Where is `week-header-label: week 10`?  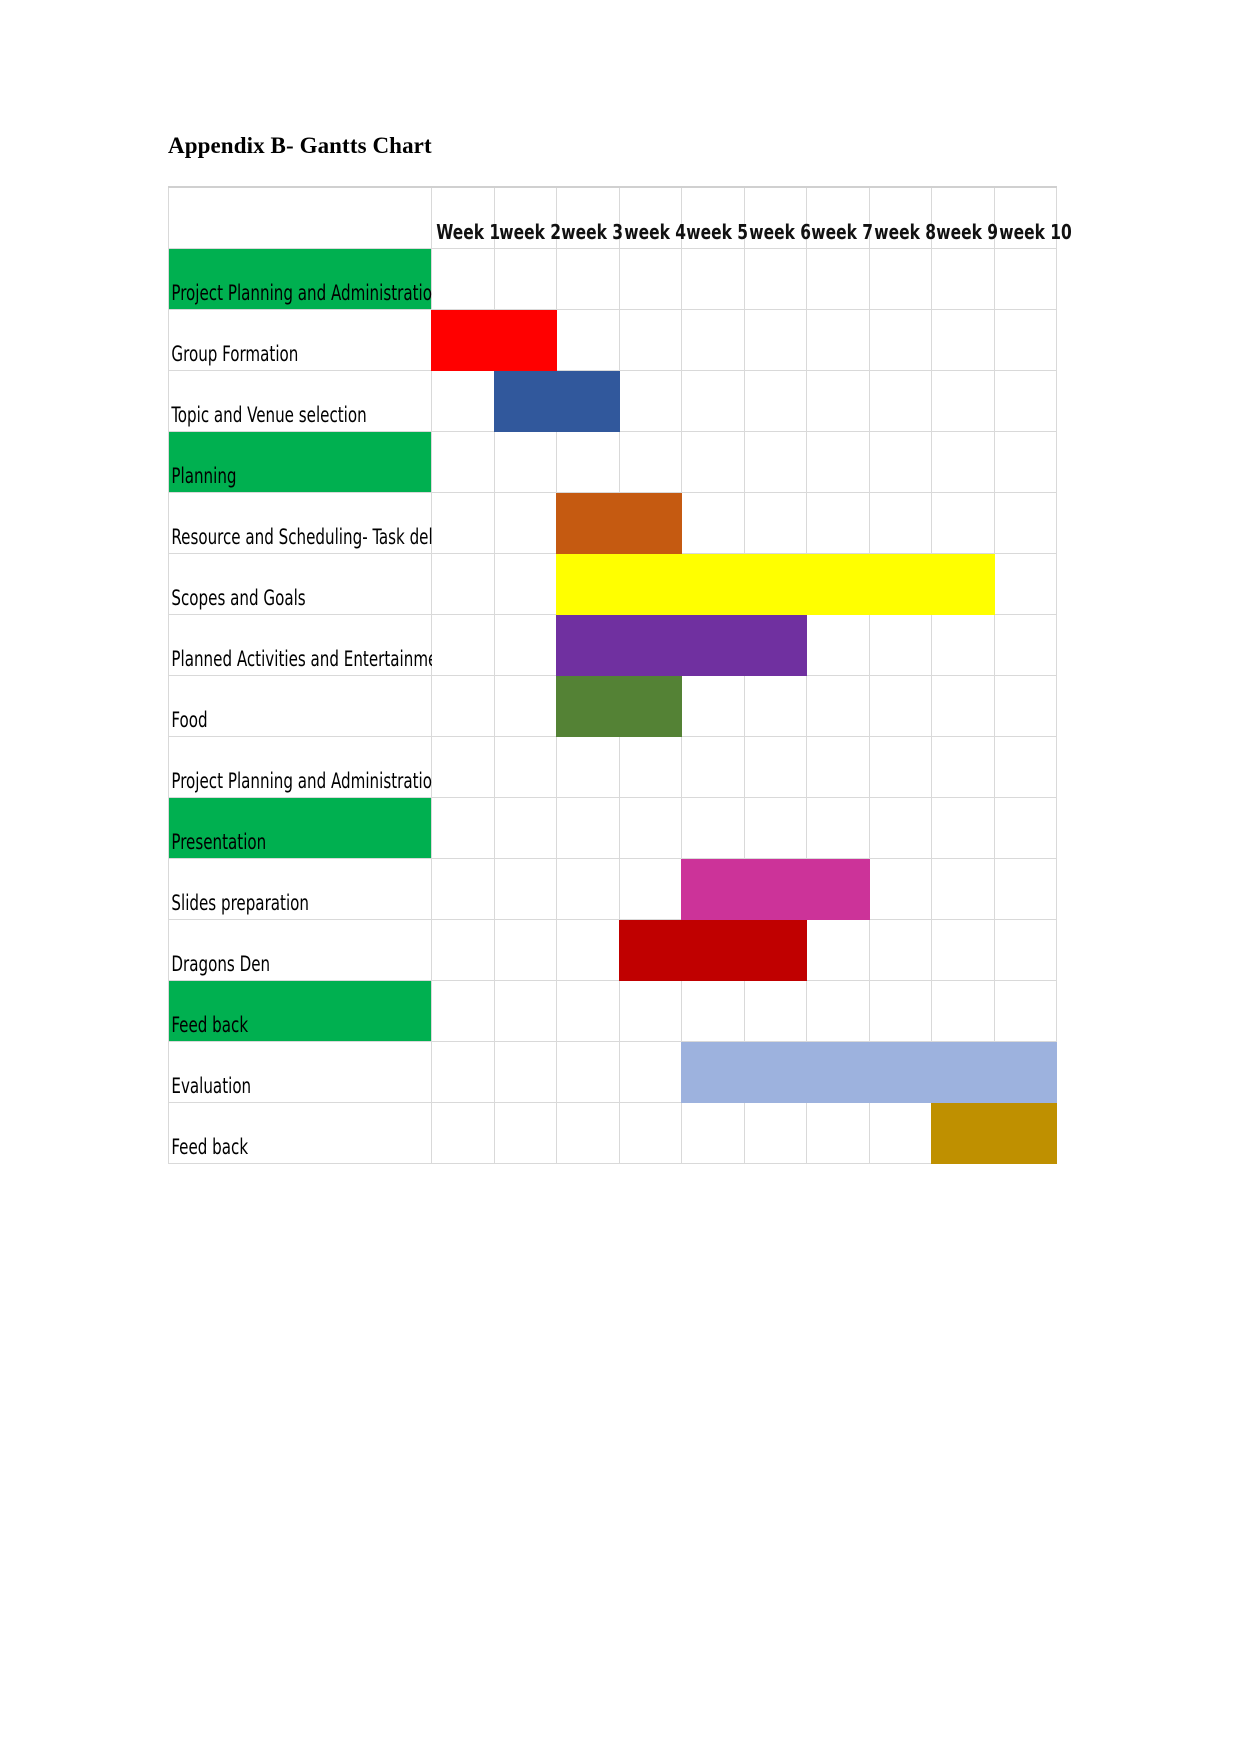 week-header-label: week 10 is located at coordinates (1035, 232).